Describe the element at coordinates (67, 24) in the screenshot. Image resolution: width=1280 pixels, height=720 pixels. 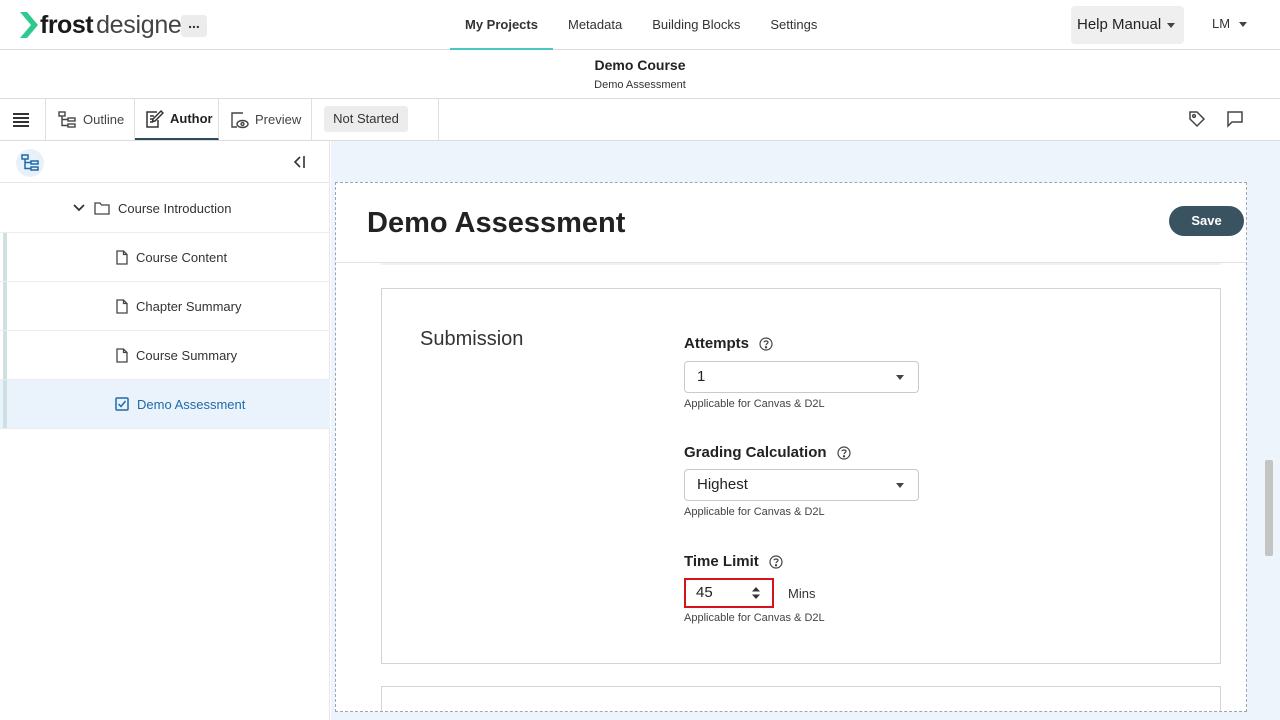
I see `logo-text-frost: frost` at that location.